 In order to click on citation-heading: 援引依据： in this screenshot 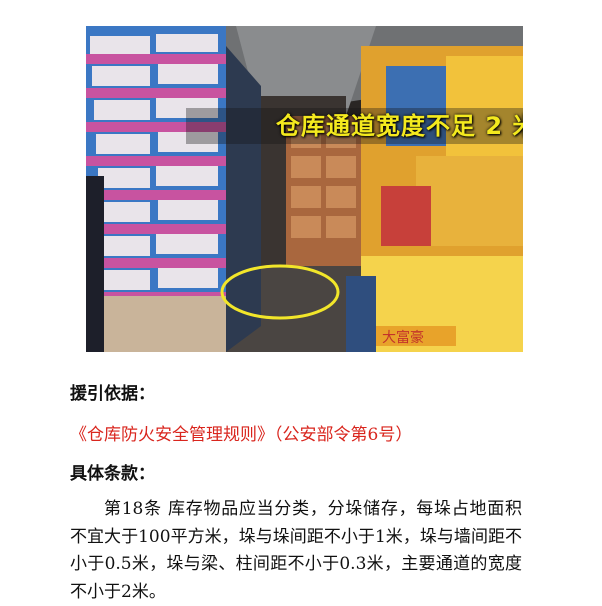, I will do `click(112, 394)`.